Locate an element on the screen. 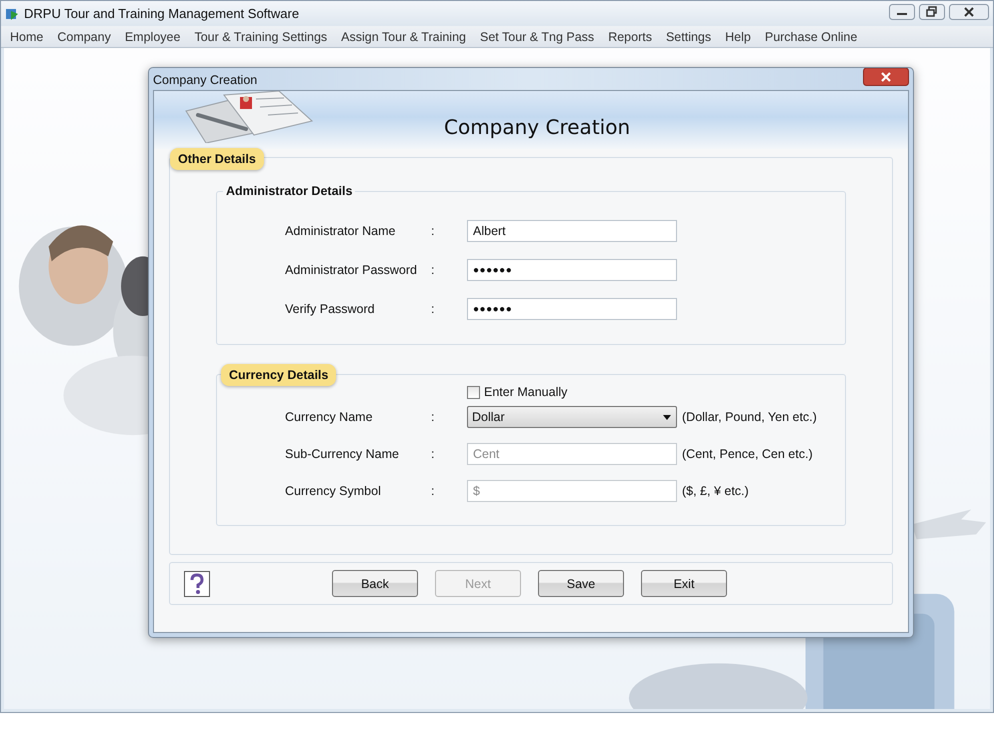  input-field: Albert is located at coordinates (572, 231).